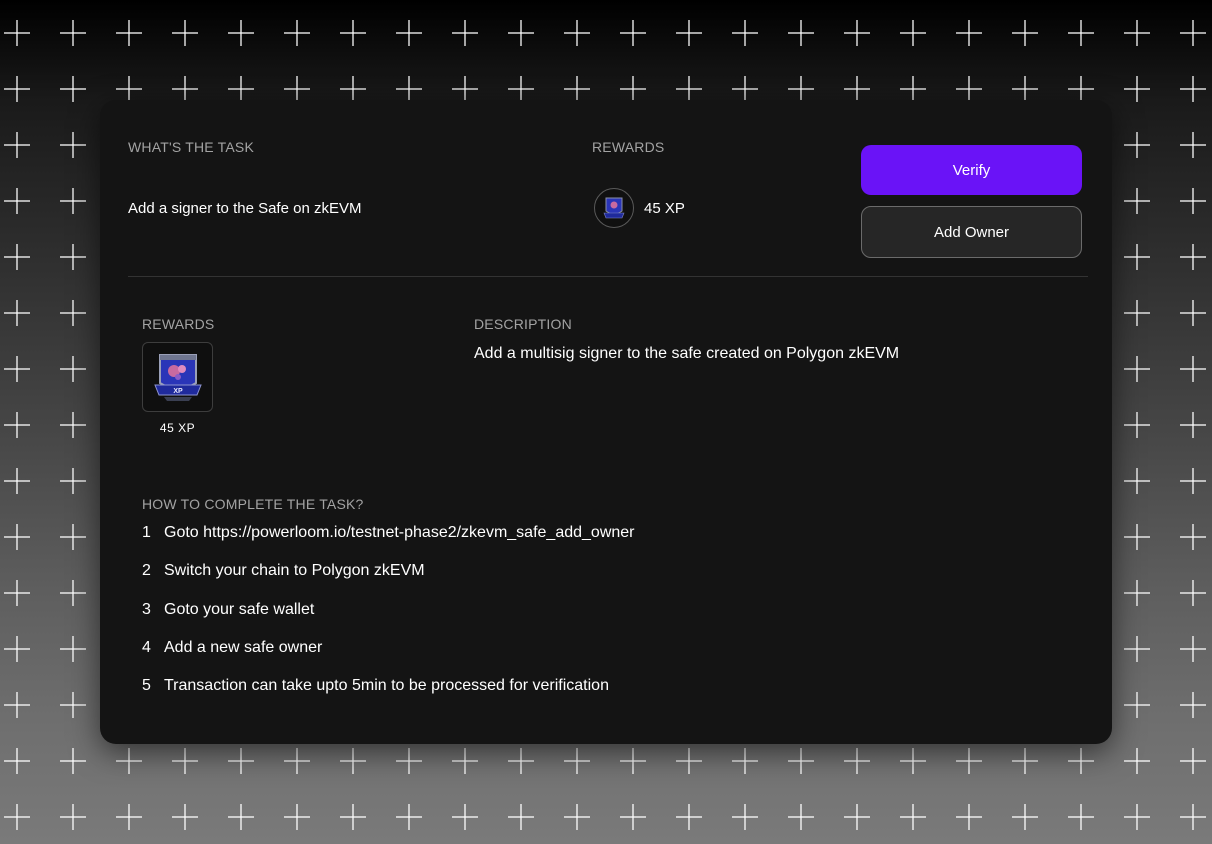 This screenshot has width=1212, height=844. I want to click on how-to-label: HOW TO COMPLETE THE TASK?, so click(253, 504).